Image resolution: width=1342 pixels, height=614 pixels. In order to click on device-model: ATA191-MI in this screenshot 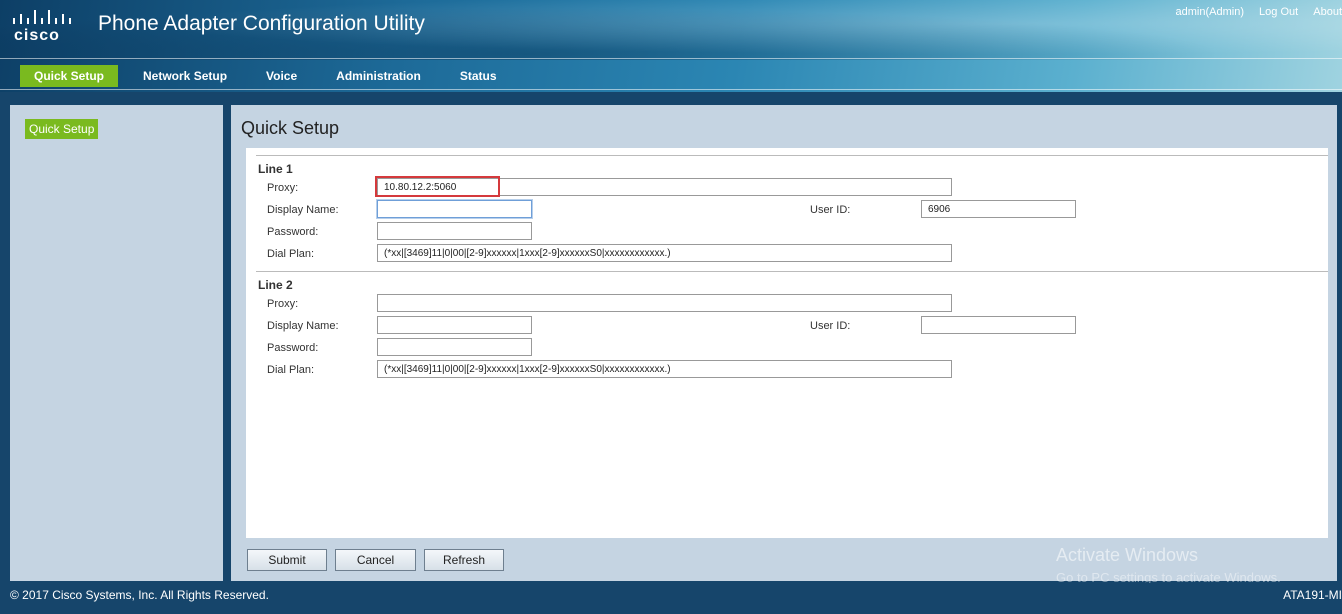, I will do `click(1312, 595)`.